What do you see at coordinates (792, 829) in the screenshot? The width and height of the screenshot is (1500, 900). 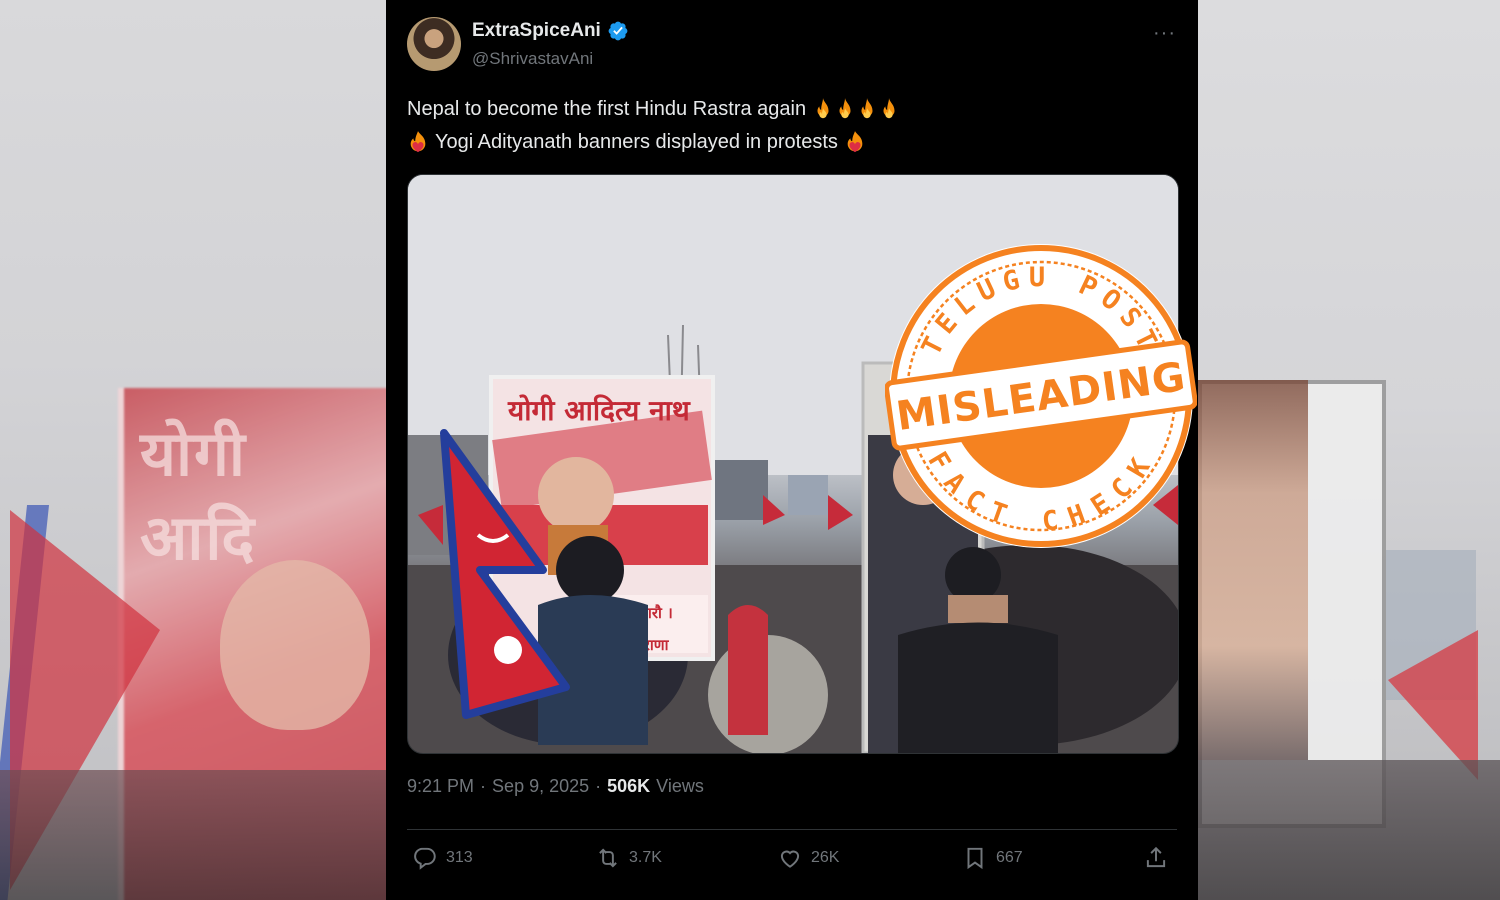 I see `divider` at bounding box center [792, 829].